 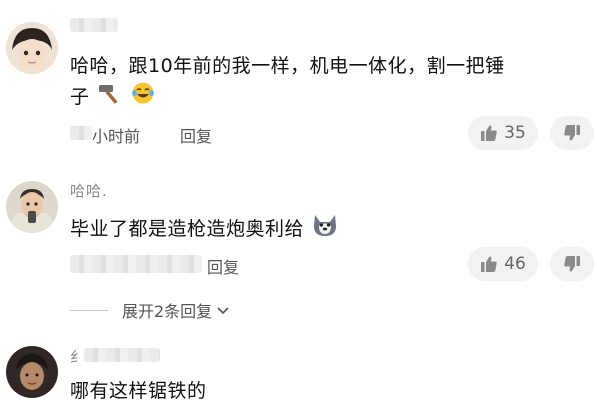 I want to click on expand-replies-label: 展开2条回复, so click(x=167, y=311).